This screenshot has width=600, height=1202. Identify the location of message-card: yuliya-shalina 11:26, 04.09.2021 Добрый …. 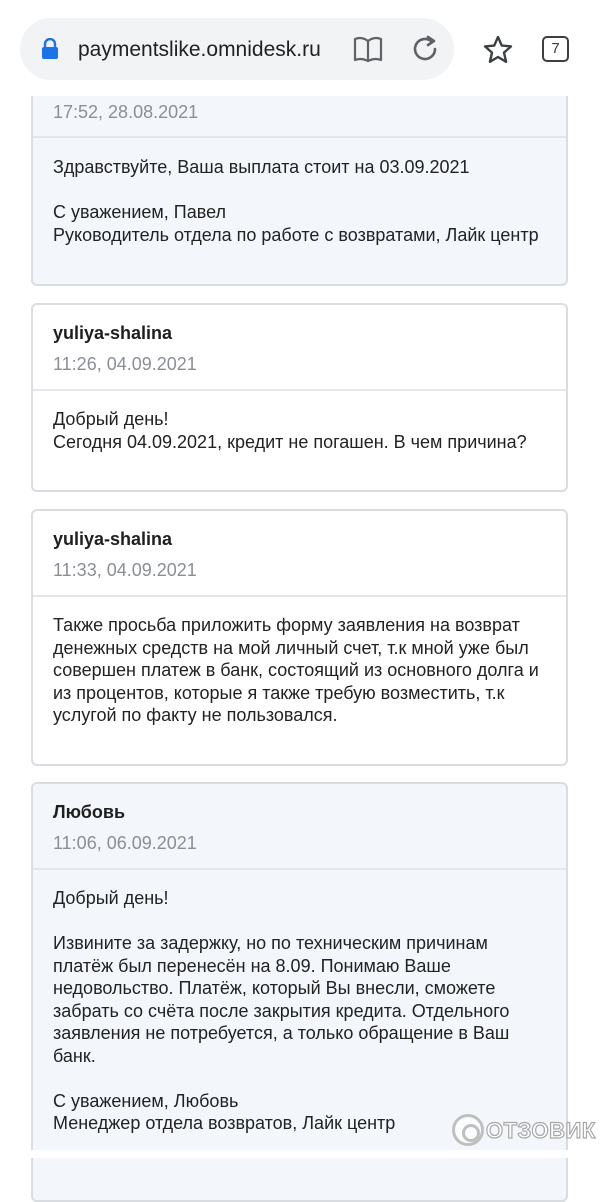
(299, 397).